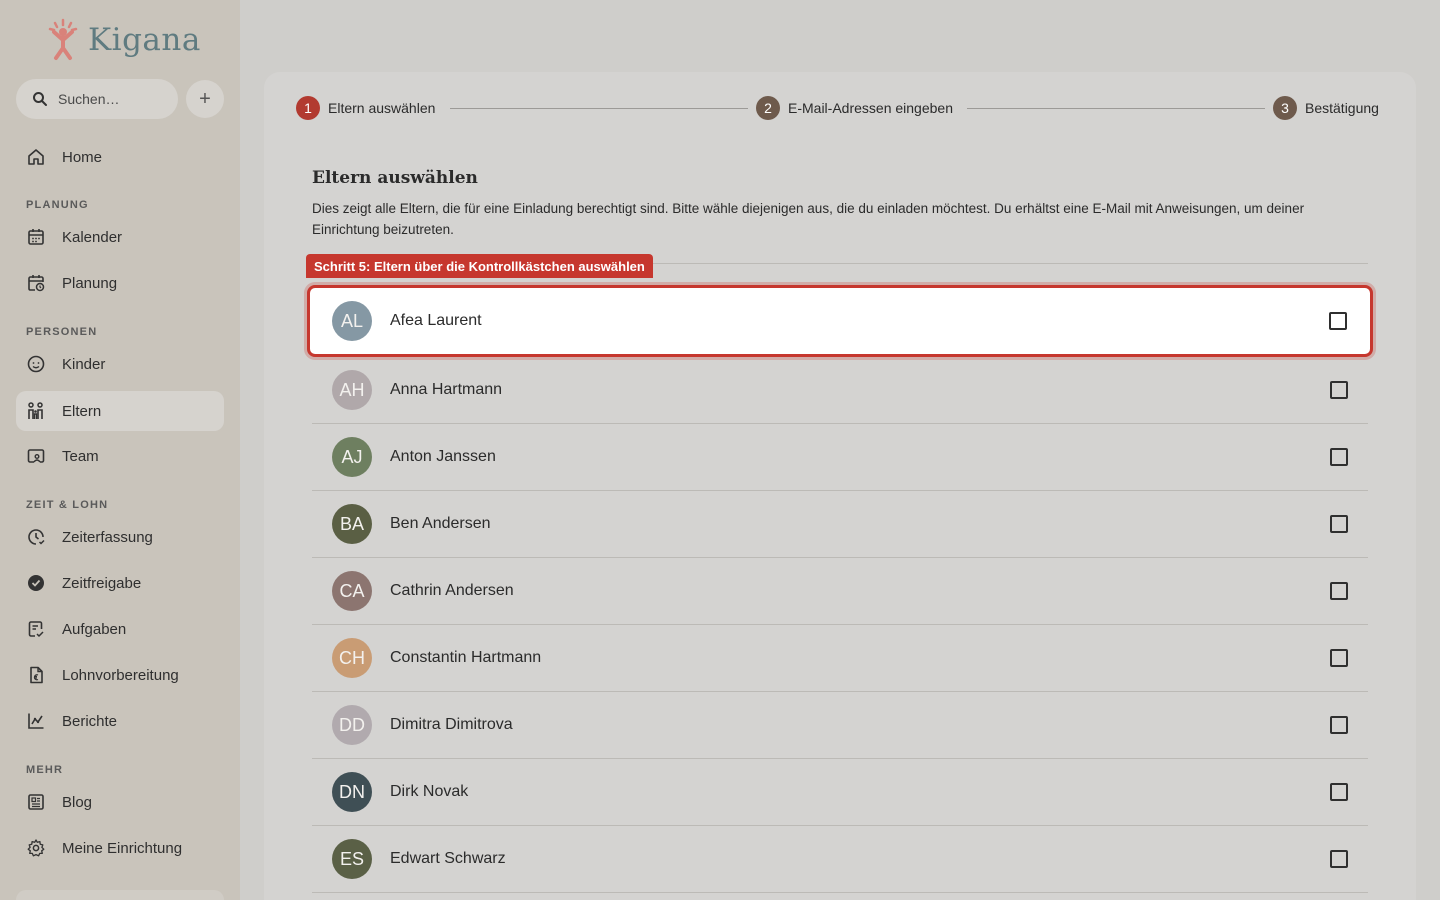  What do you see at coordinates (352, 524) in the screenshot?
I see `avatar: BA` at bounding box center [352, 524].